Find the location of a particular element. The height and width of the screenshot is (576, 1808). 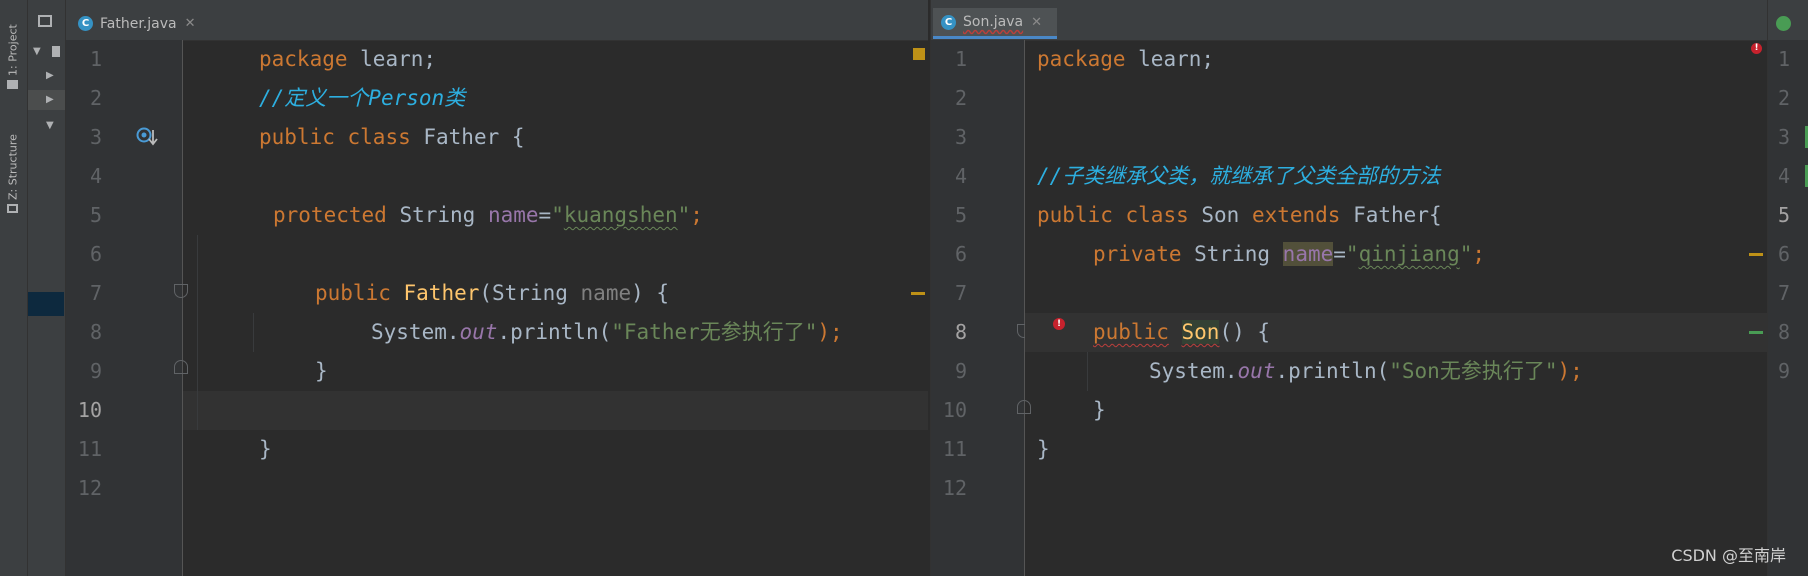

line-number: 10 is located at coordinates (954, 410).